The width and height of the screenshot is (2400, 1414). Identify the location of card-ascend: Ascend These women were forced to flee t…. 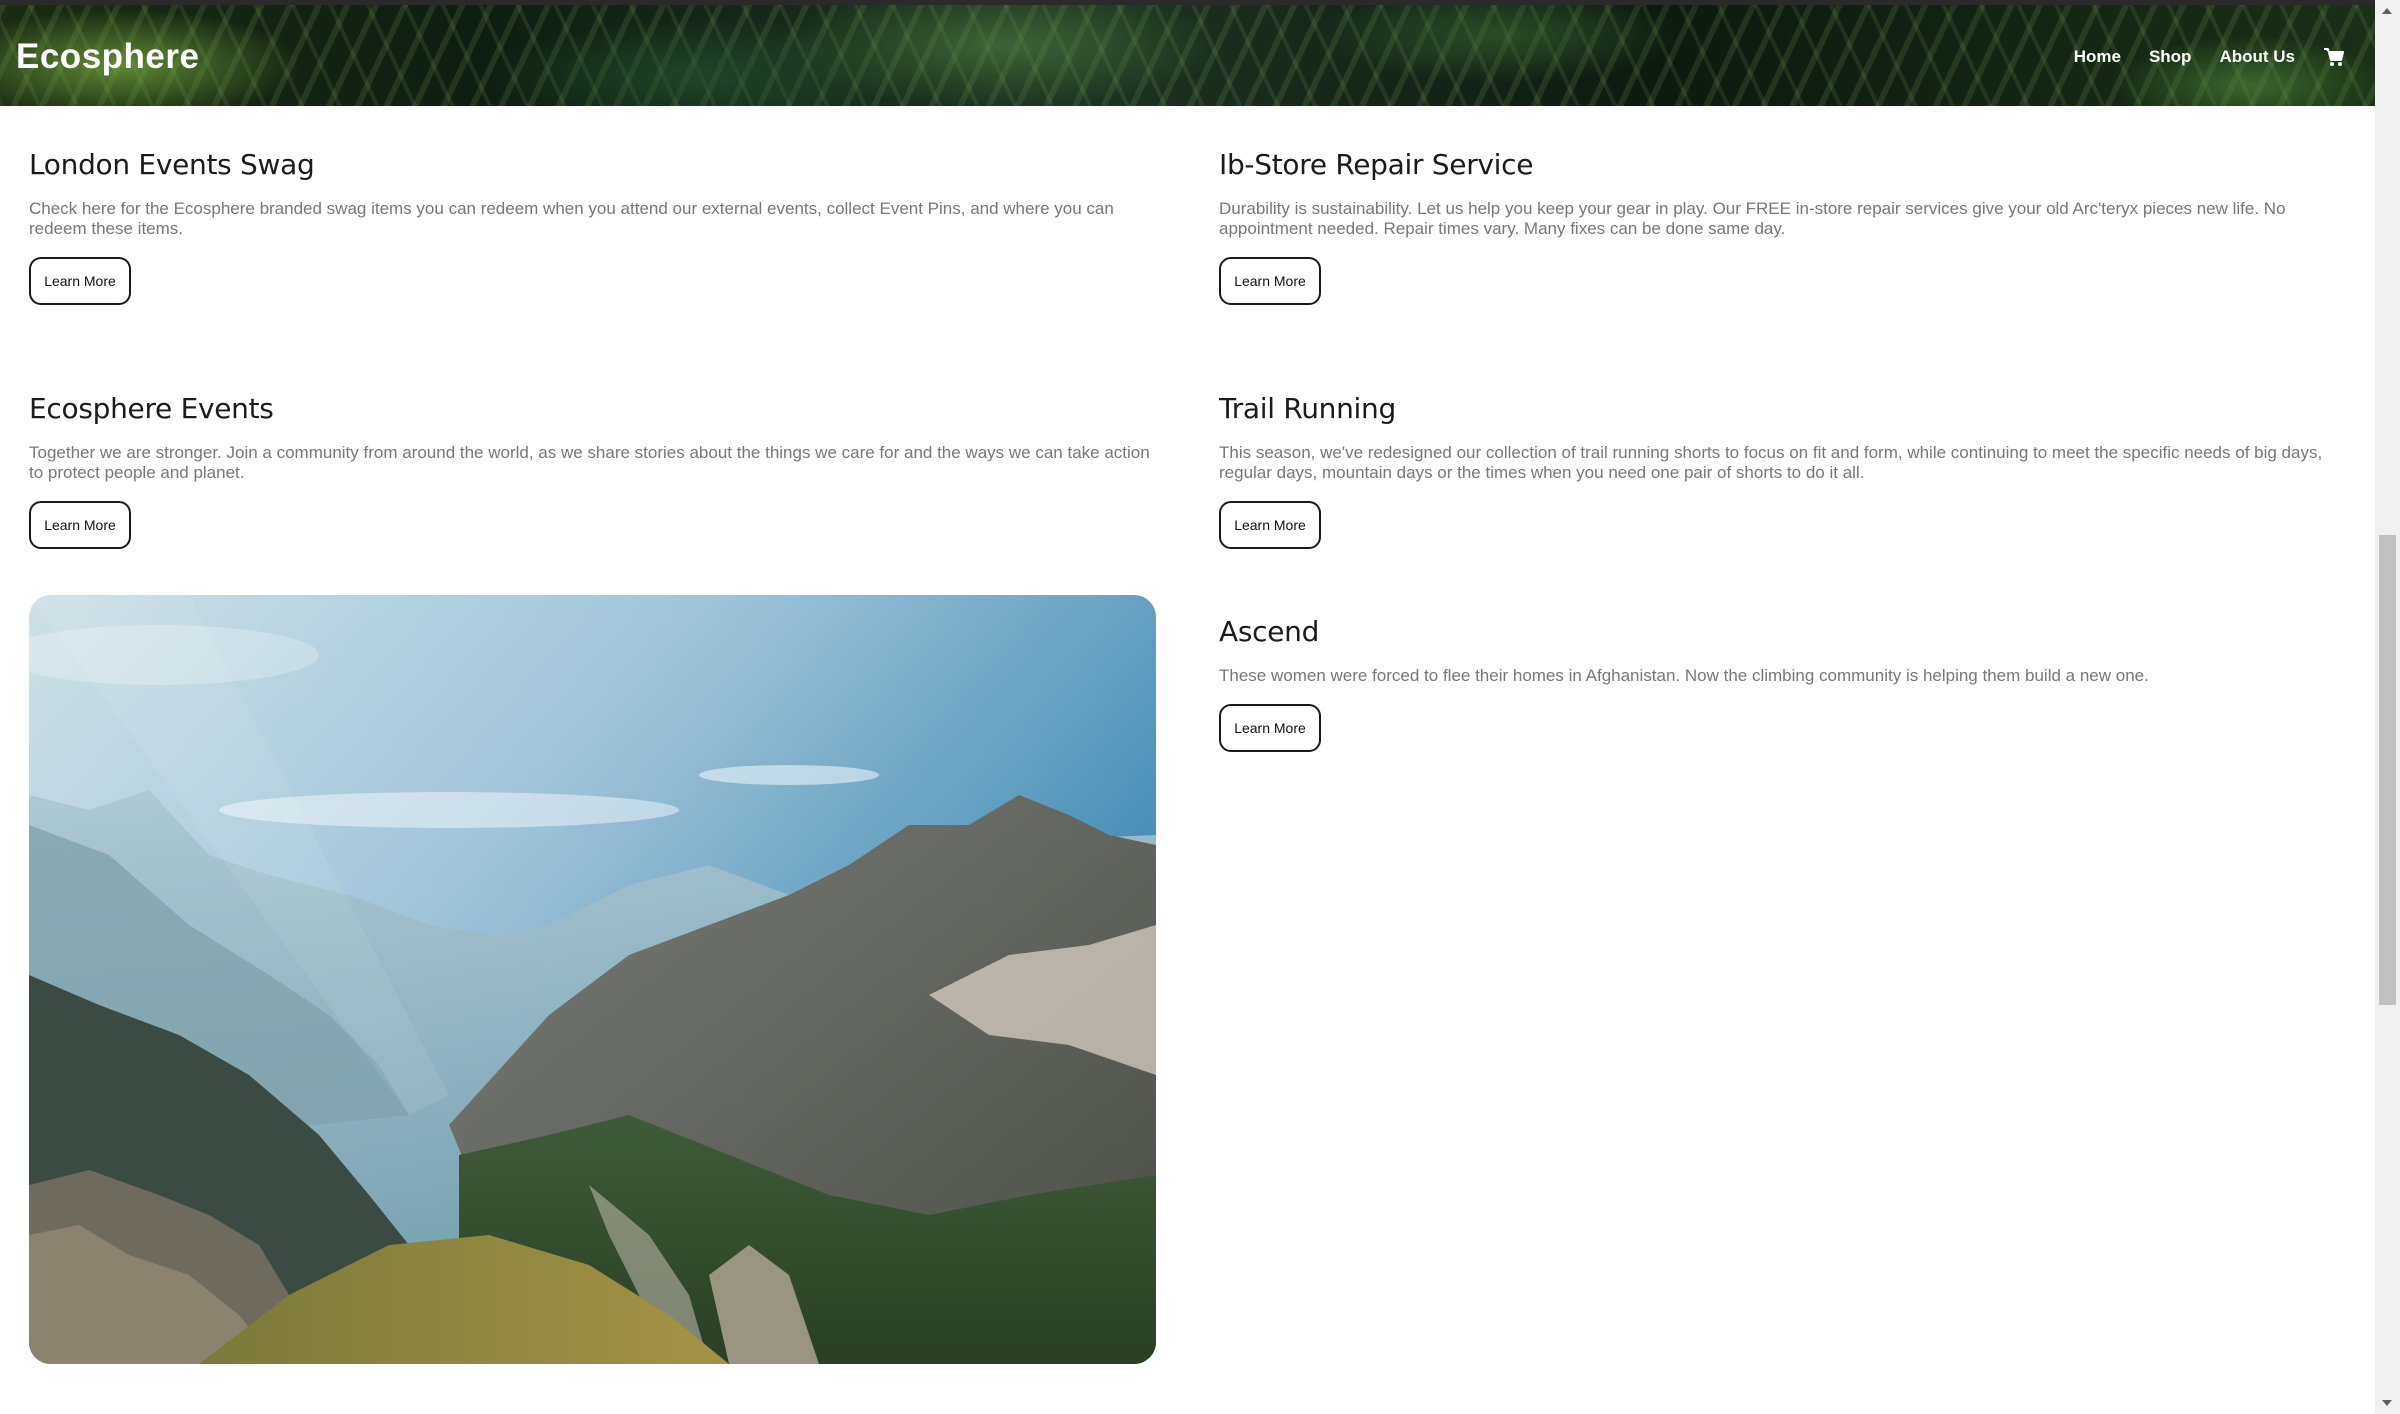
(1784, 683).